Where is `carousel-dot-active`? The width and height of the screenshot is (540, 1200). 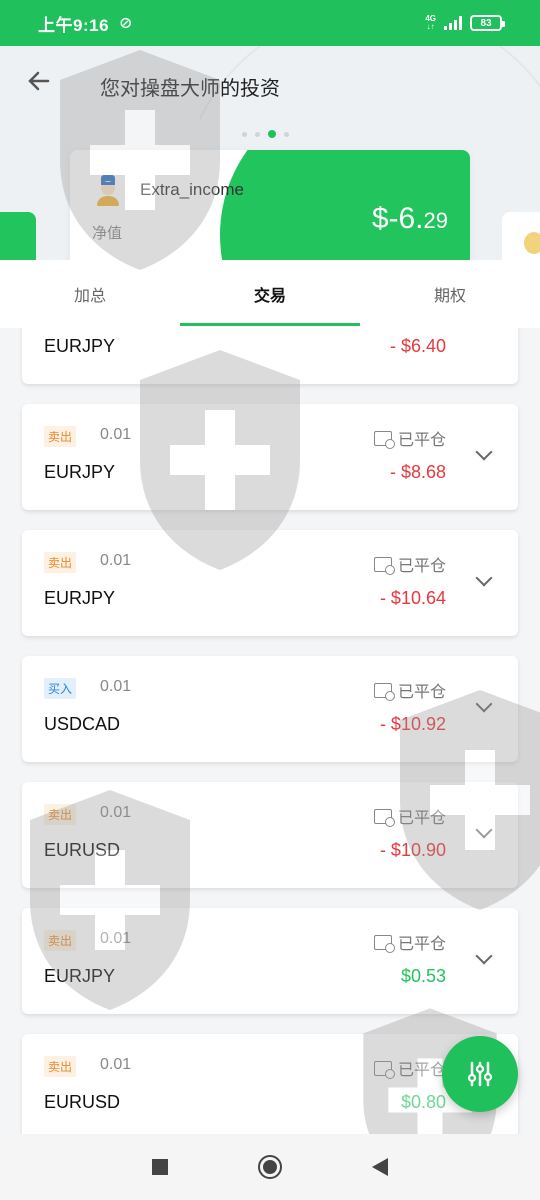
carousel-dot-active is located at coordinates (272, 134).